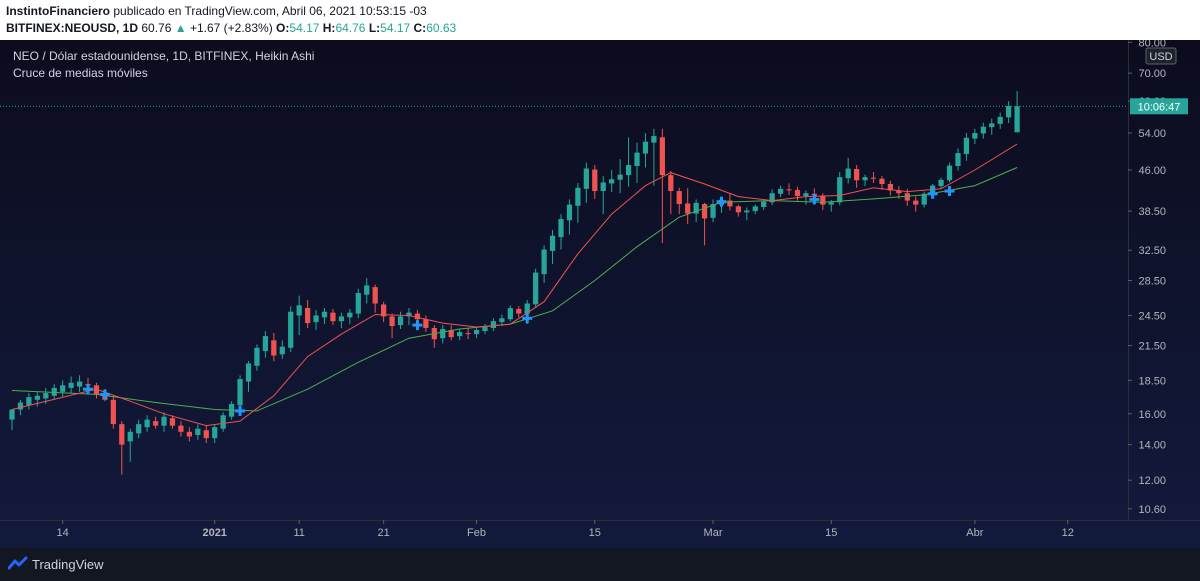 This screenshot has width=1200, height=581. What do you see at coordinates (1152, 316) in the screenshot?
I see `price-tick-label: 24.50` at bounding box center [1152, 316].